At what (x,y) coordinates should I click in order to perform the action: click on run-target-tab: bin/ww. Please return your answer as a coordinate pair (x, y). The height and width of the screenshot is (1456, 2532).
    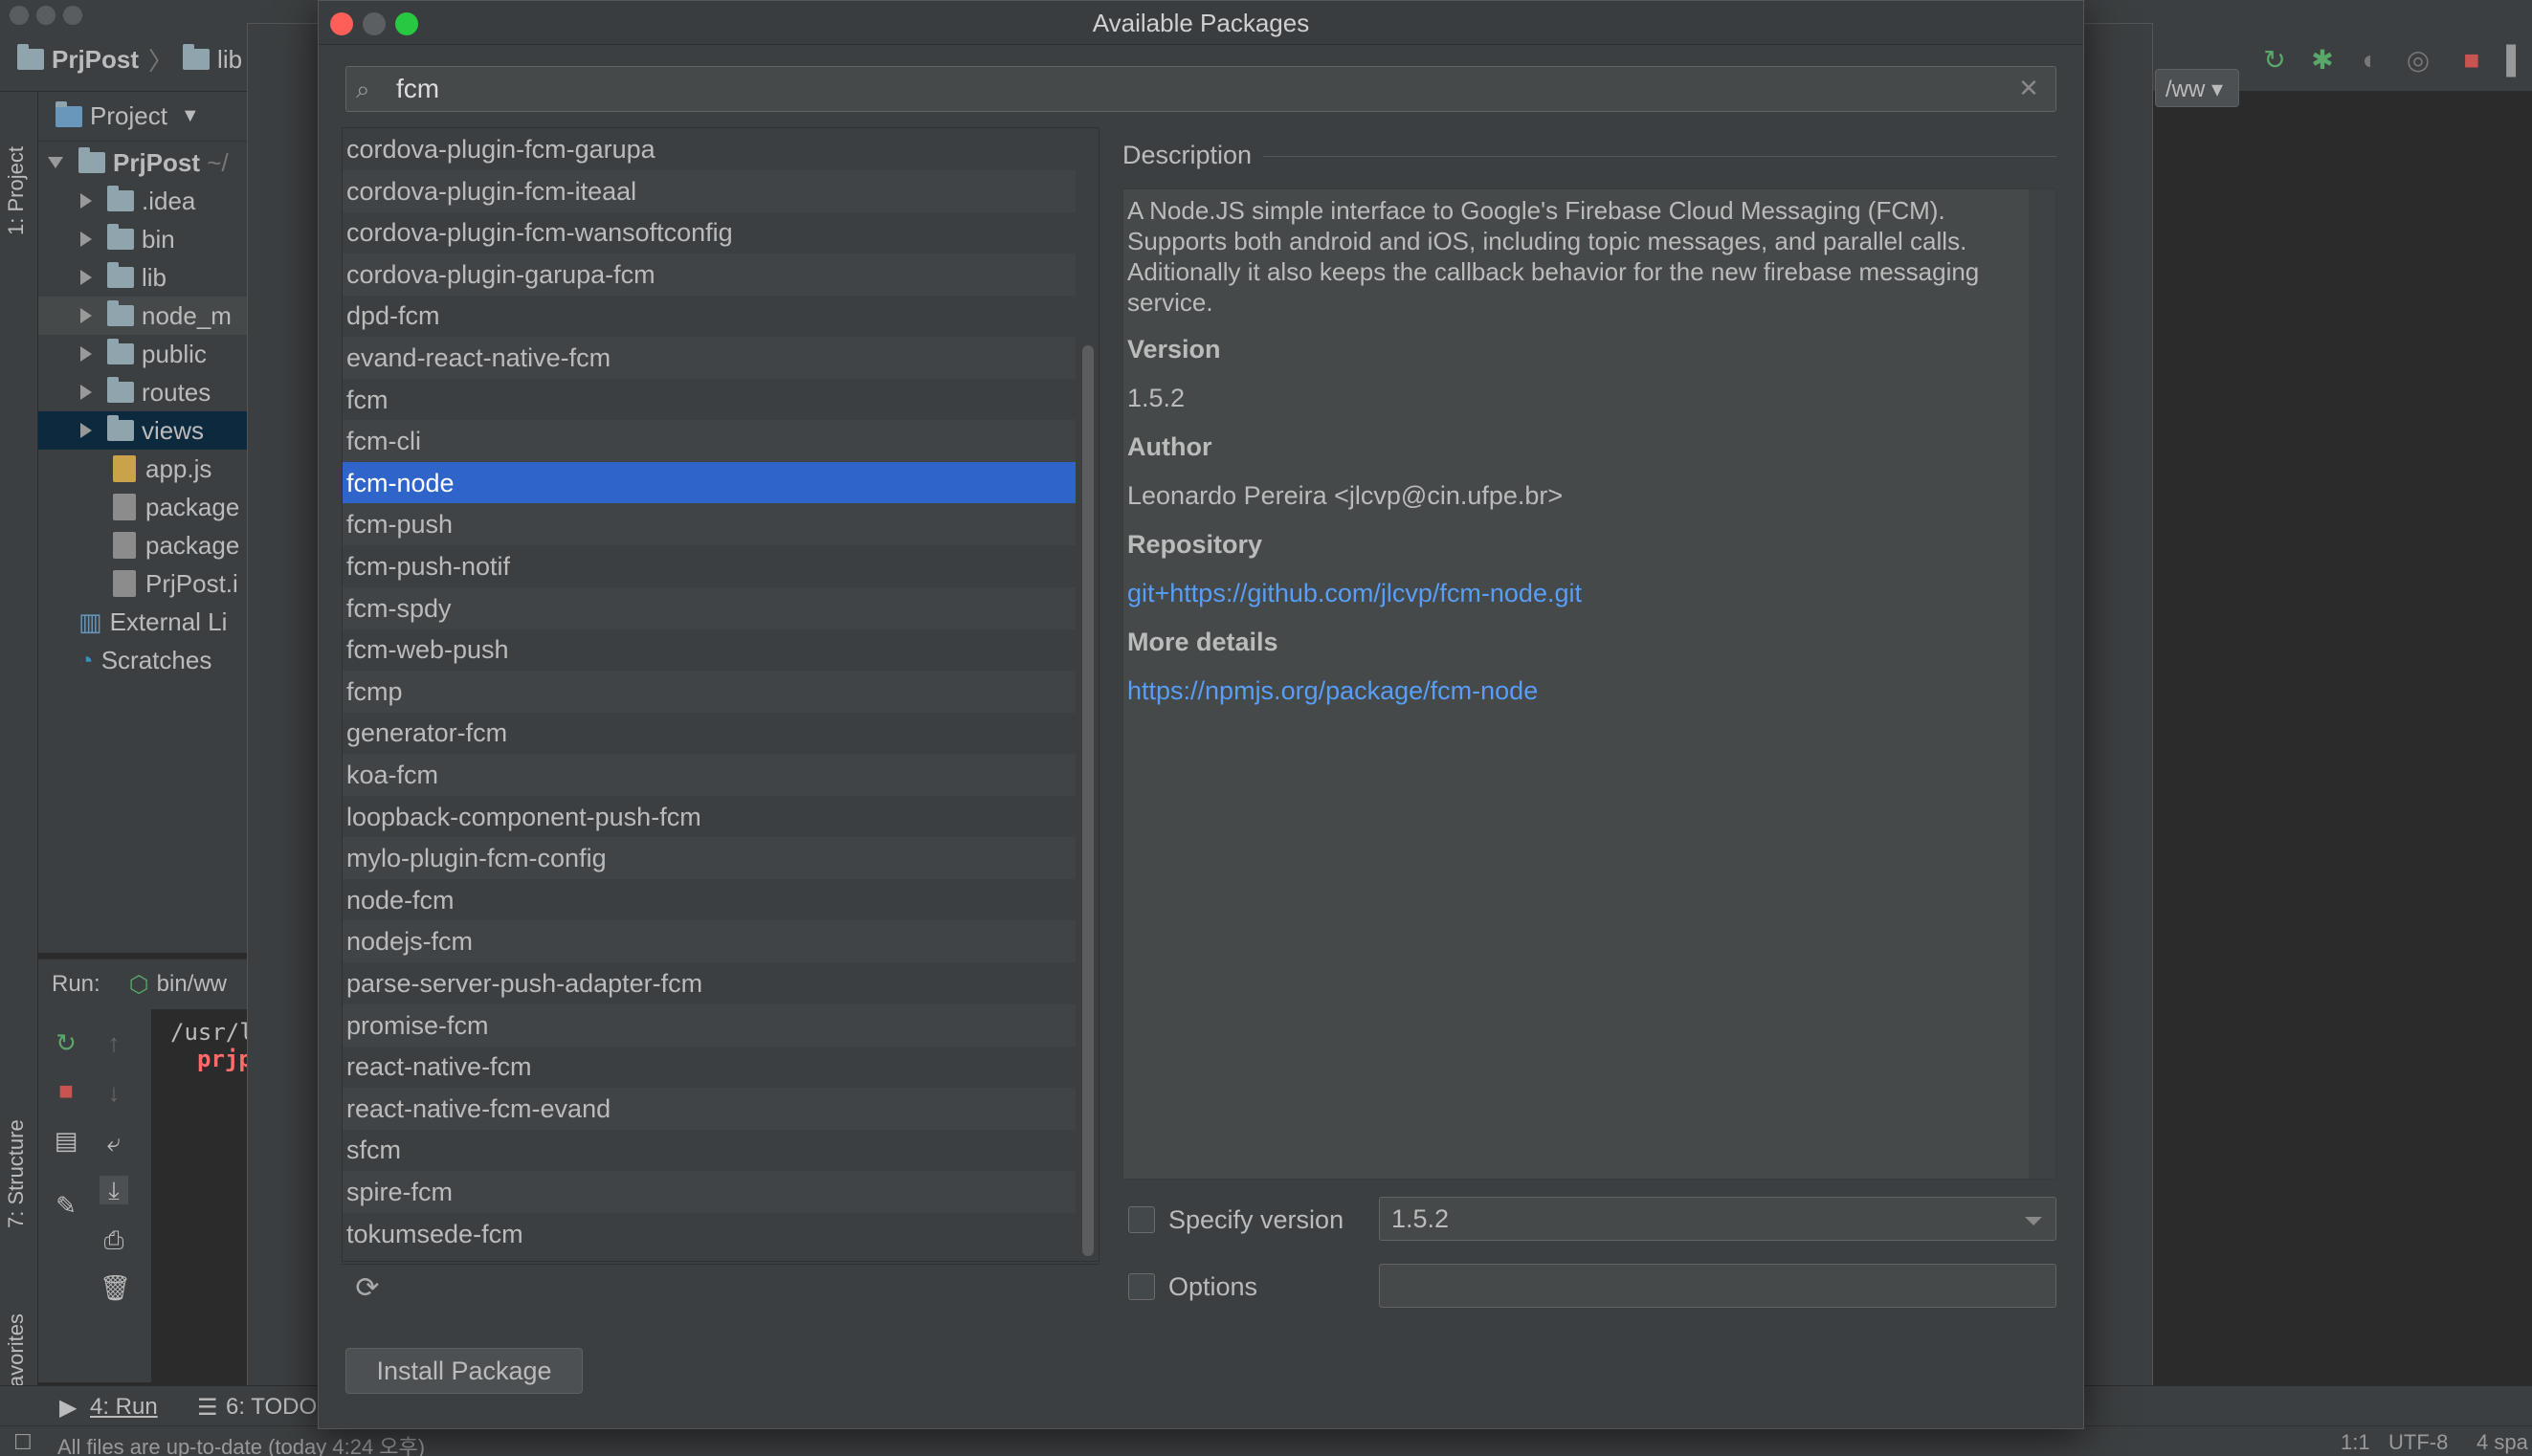
    Looking at the image, I should click on (192, 984).